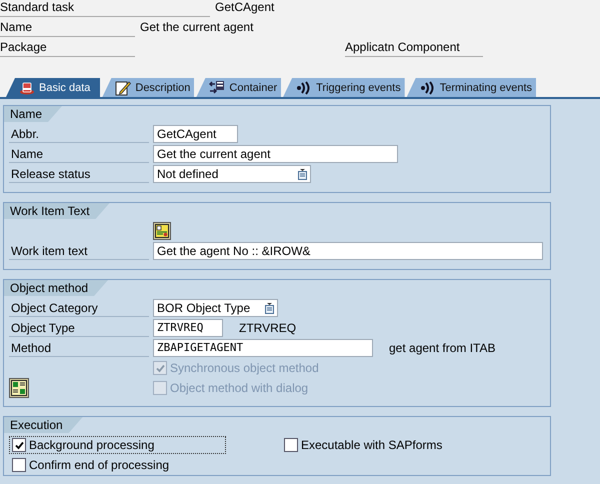 The width and height of the screenshot is (600, 484). What do you see at coordinates (232, 174) in the screenshot?
I see `dropdown-field: Not defined` at bounding box center [232, 174].